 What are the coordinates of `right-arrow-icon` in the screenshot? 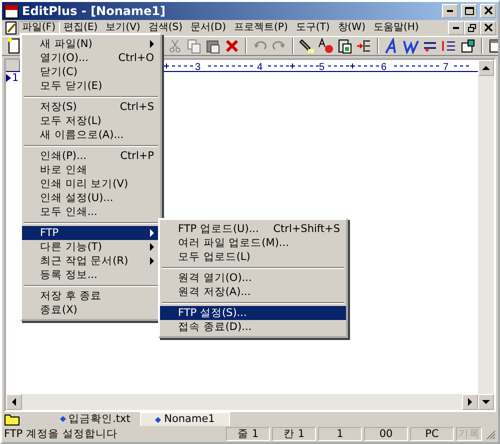 It's located at (470, 402).